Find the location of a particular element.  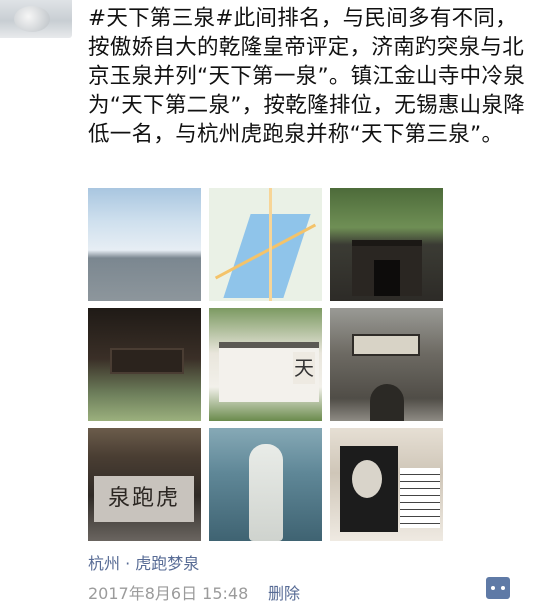

photo-5-wall: 天 is located at coordinates (265, 364).